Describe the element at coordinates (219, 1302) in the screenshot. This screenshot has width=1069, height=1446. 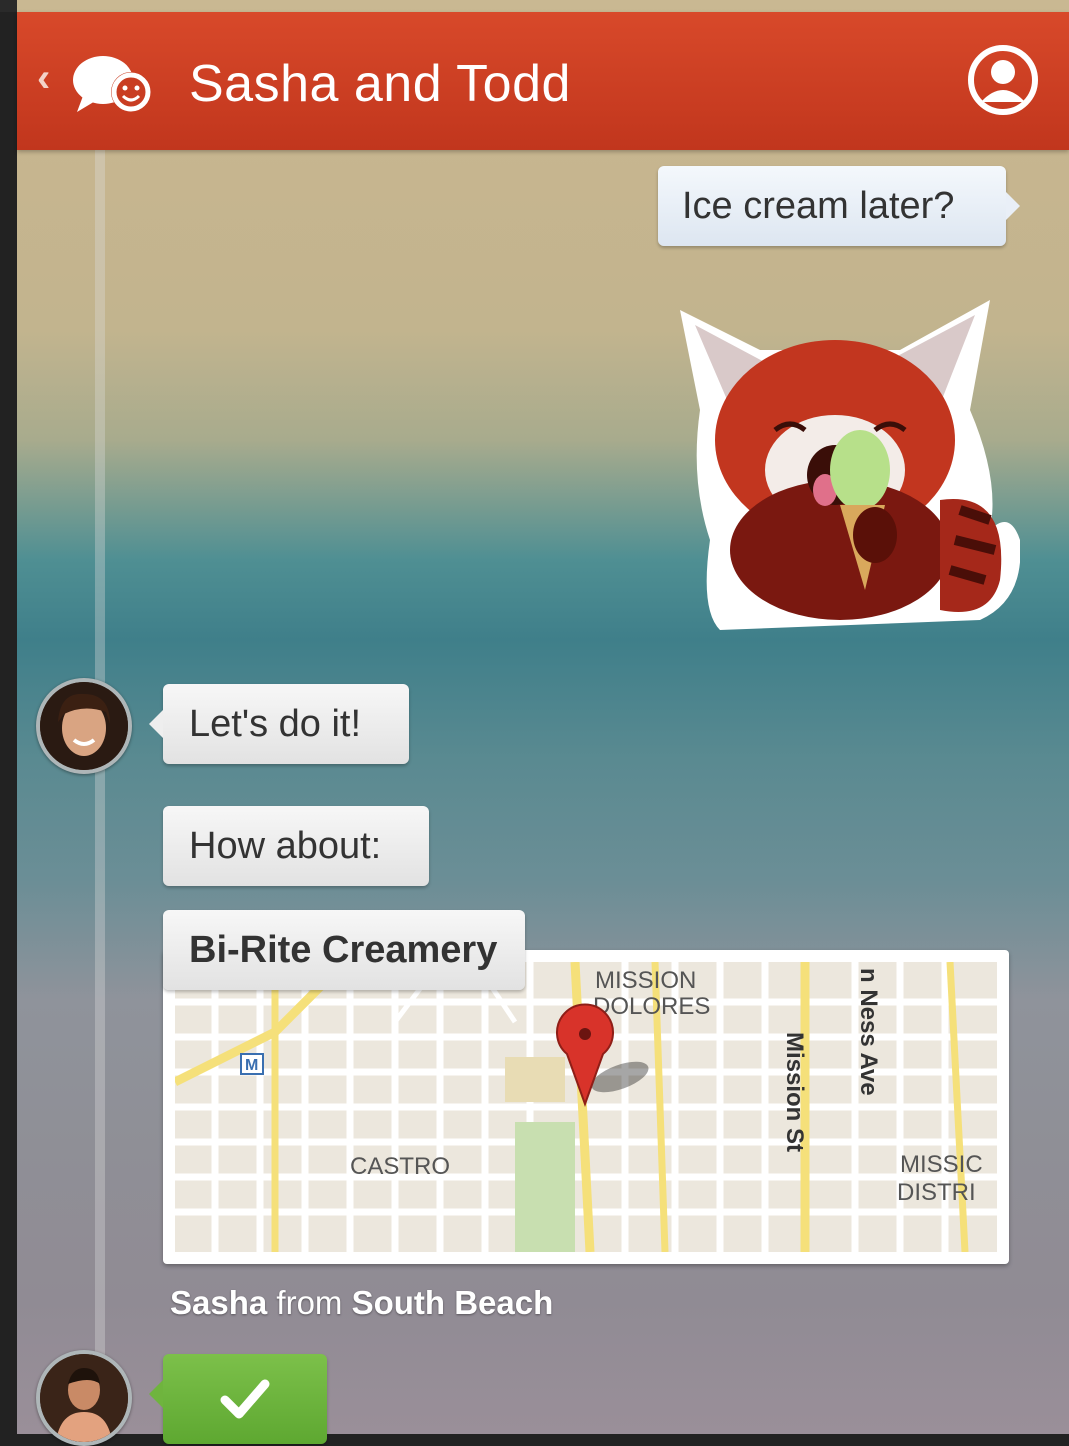
I see `sender-name: Sasha` at that location.